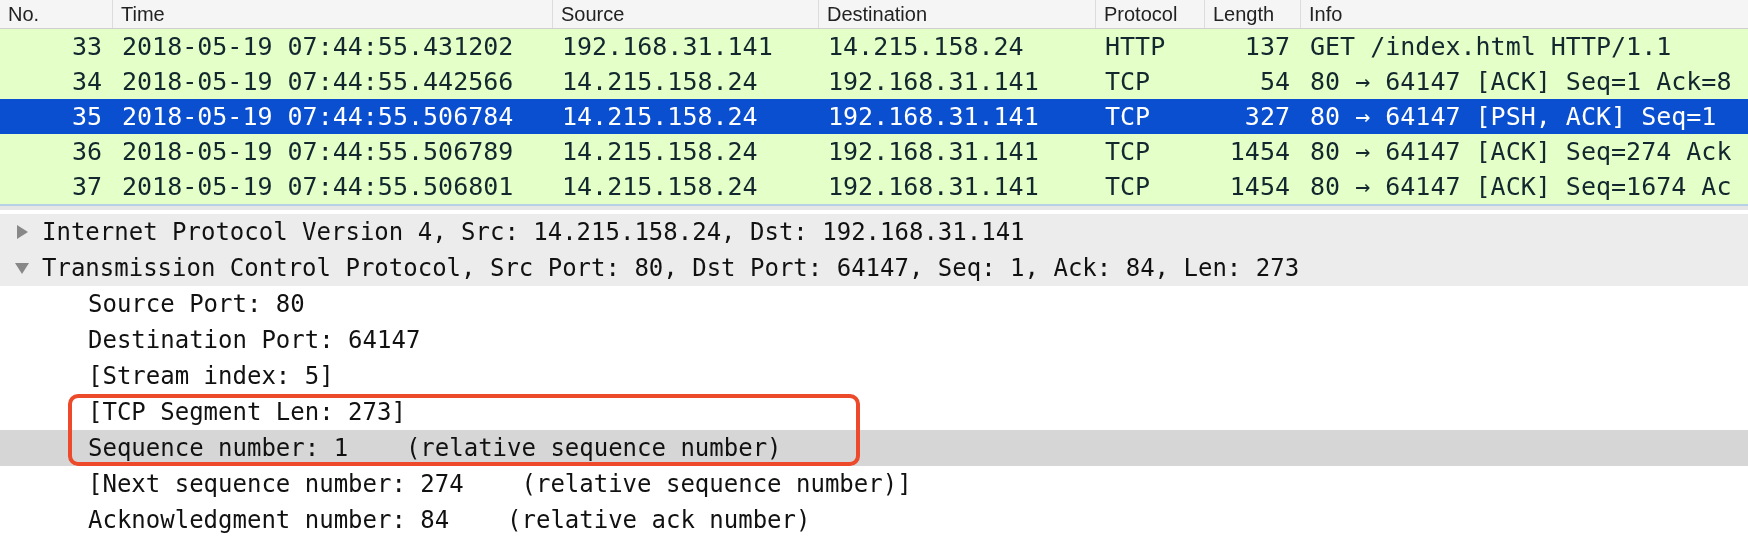 This screenshot has height=538, width=1748. Describe the element at coordinates (1524, 14) in the screenshot. I see `column-header: Info` at that location.